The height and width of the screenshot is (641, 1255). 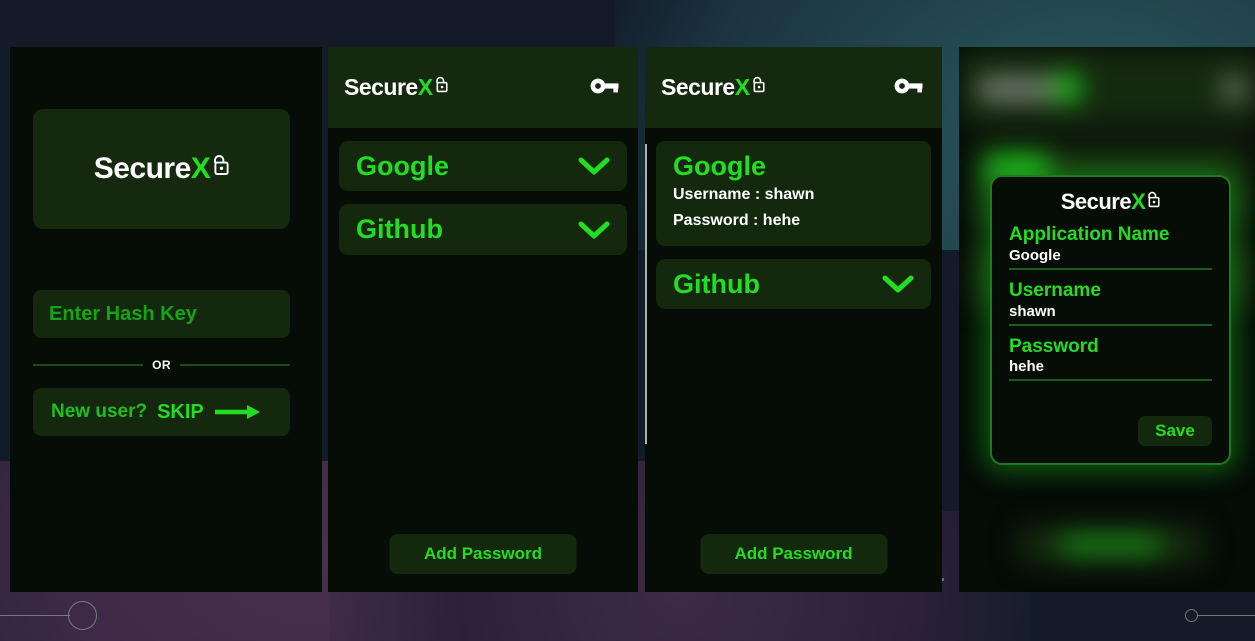 What do you see at coordinates (161, 314) in the screenshot?
I see `hash-key-input` at bounding box center [161, 314].